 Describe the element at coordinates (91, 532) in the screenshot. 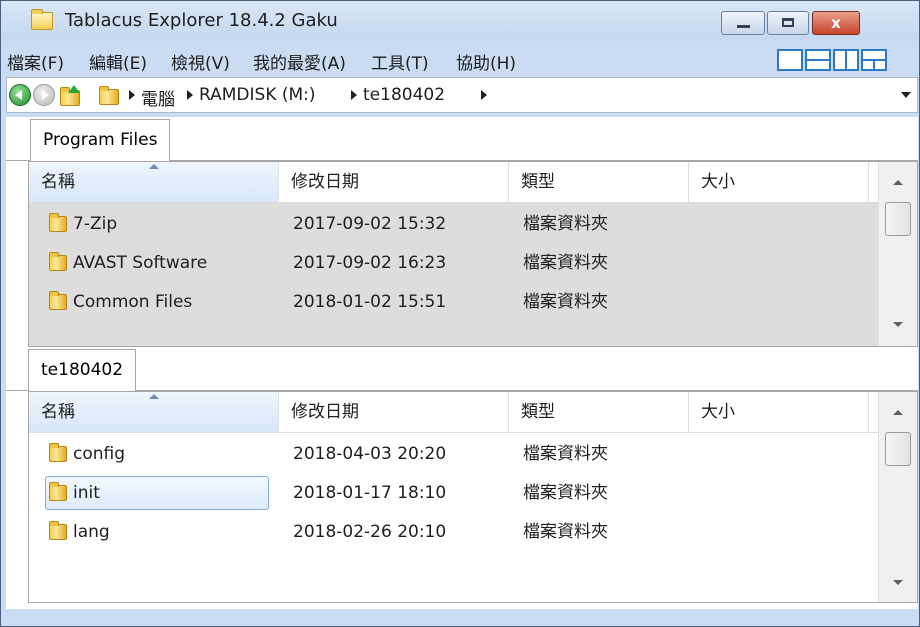

I see `item-name: lang` at that location.